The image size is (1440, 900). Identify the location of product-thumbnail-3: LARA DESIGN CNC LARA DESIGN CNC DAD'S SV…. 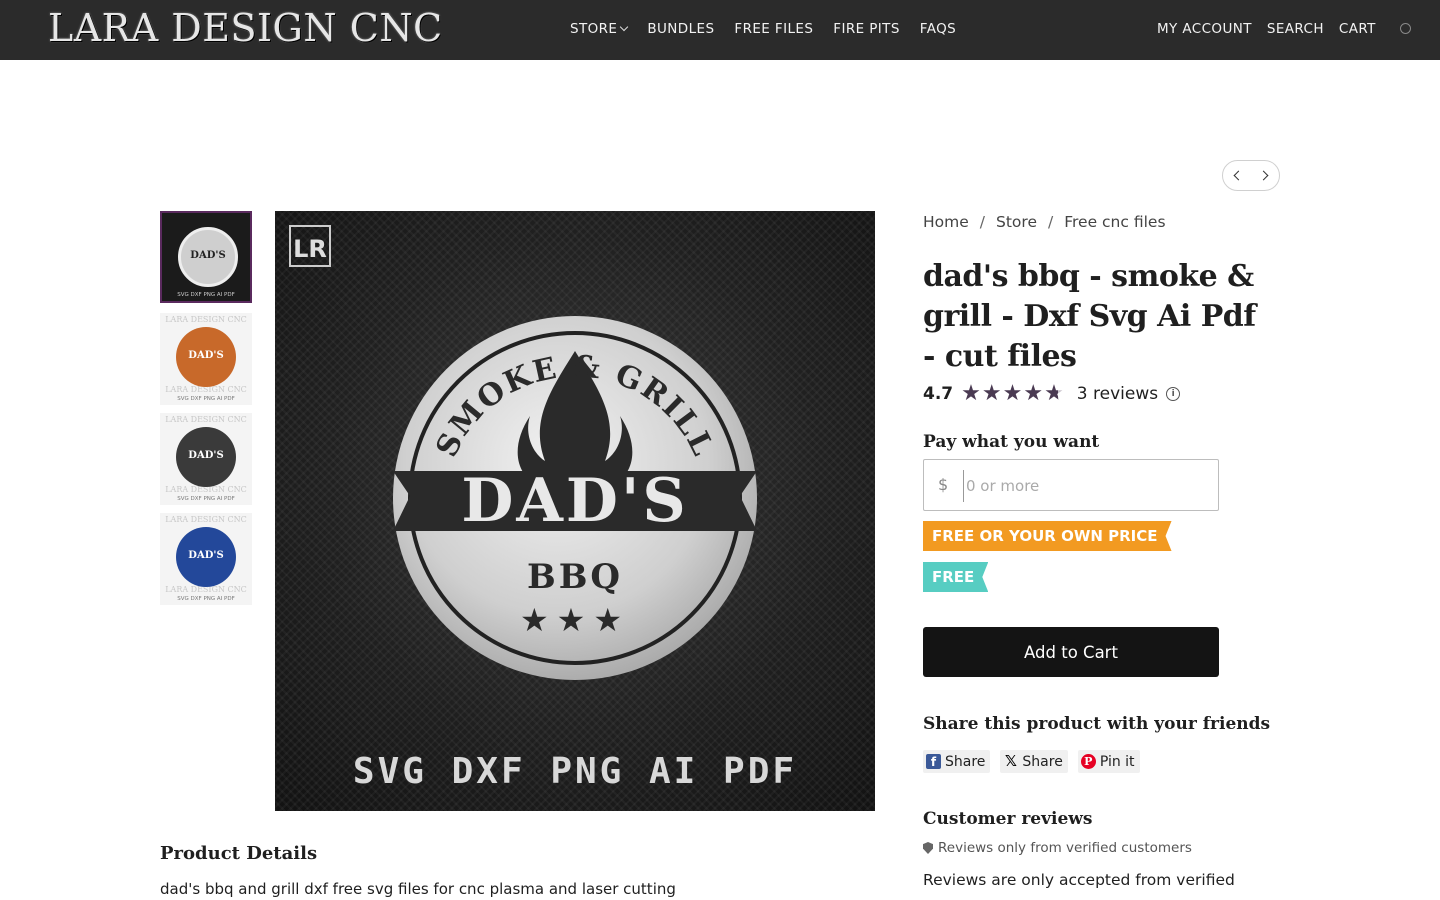
(206, 459).